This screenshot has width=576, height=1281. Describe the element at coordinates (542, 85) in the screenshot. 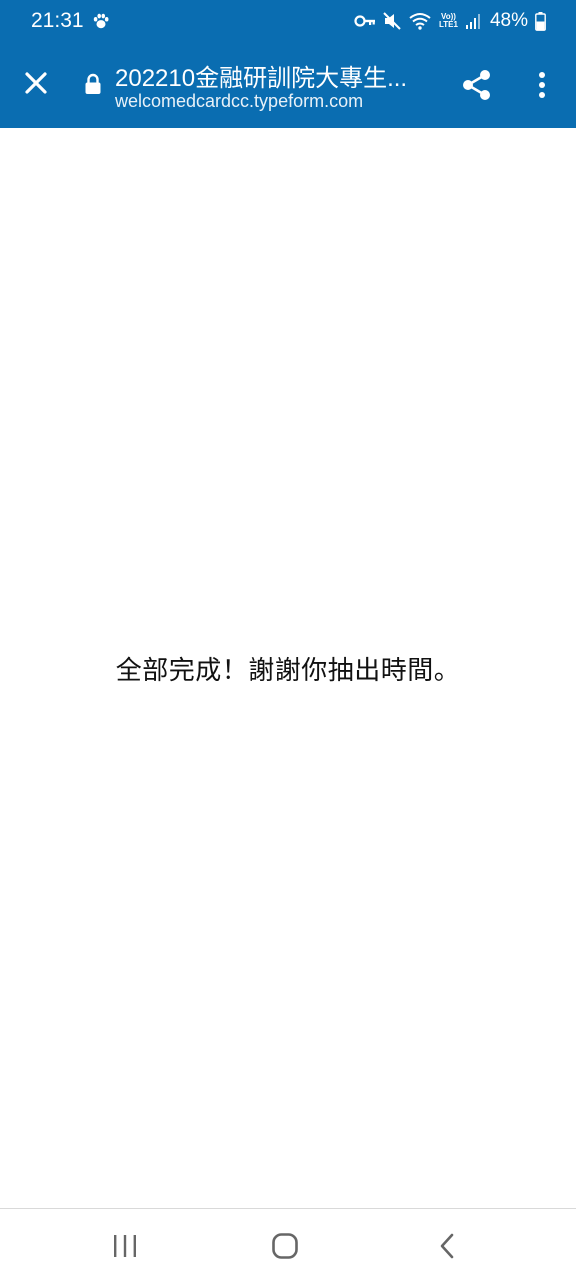

I see `more-vert-icon` at that location.